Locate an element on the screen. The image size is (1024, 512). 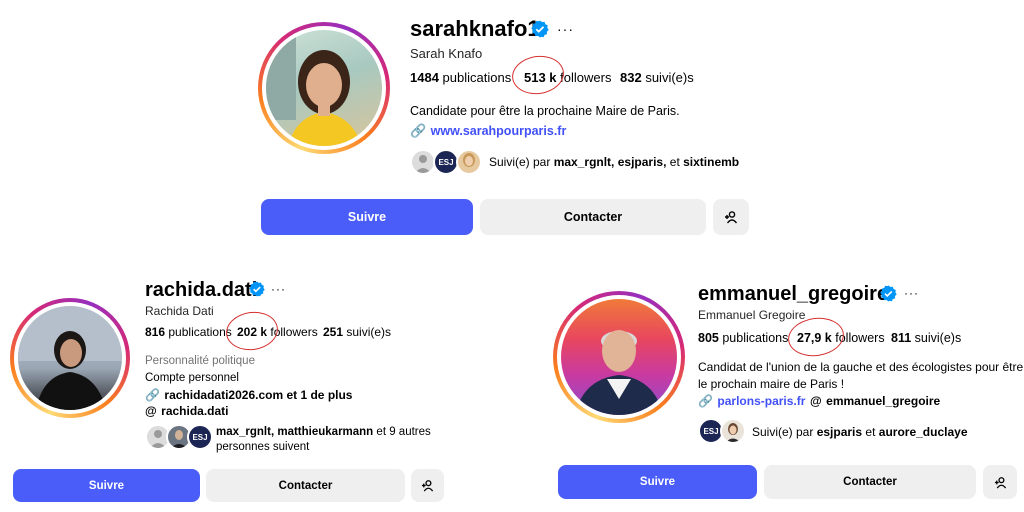
following-stat: 251 suivi(e)s is located at coordinates (357, 332).